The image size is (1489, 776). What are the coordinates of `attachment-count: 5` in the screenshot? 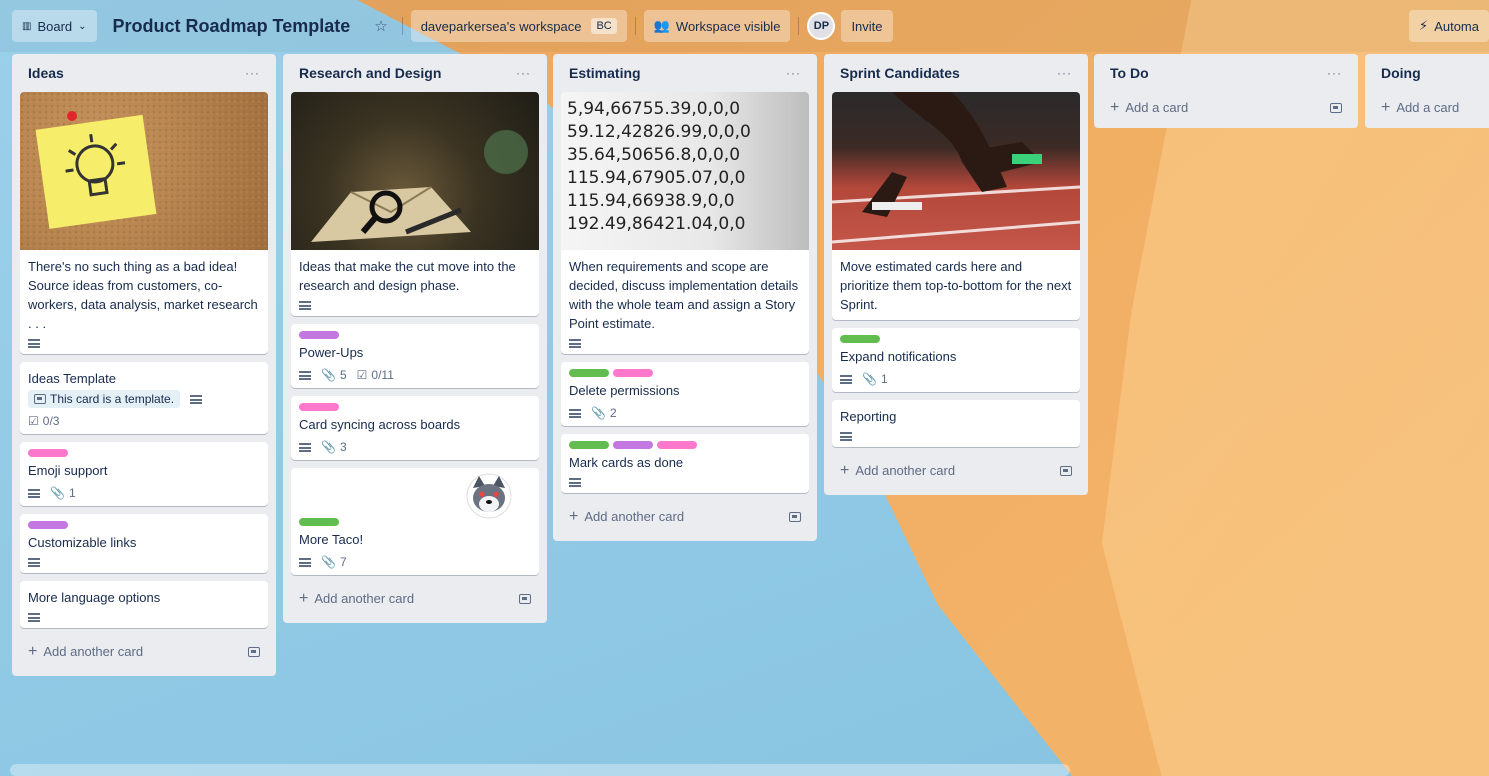 It's located at (343, 375).